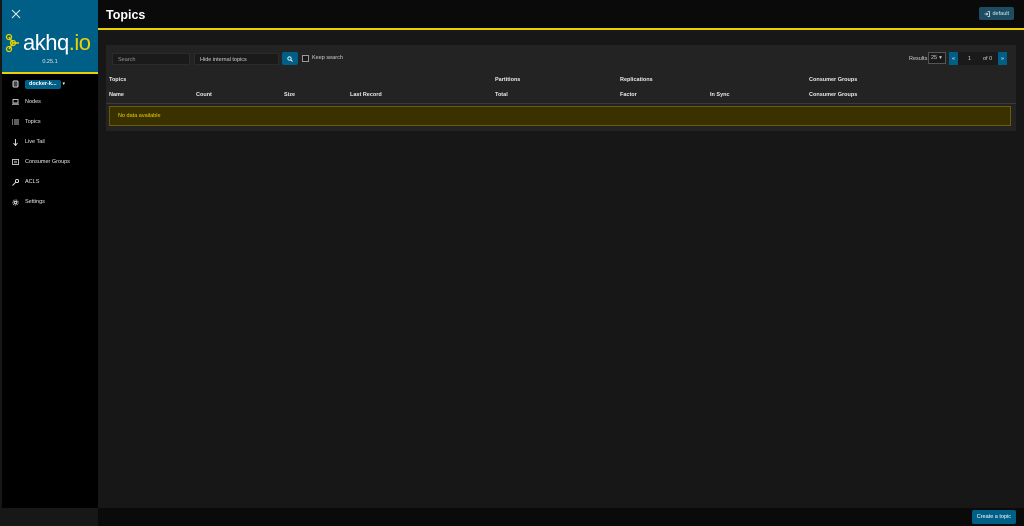 Image resolution: width=1024 pixels, height=526 pixels. I want to click on column-header: Last Record, so click(366, 95).